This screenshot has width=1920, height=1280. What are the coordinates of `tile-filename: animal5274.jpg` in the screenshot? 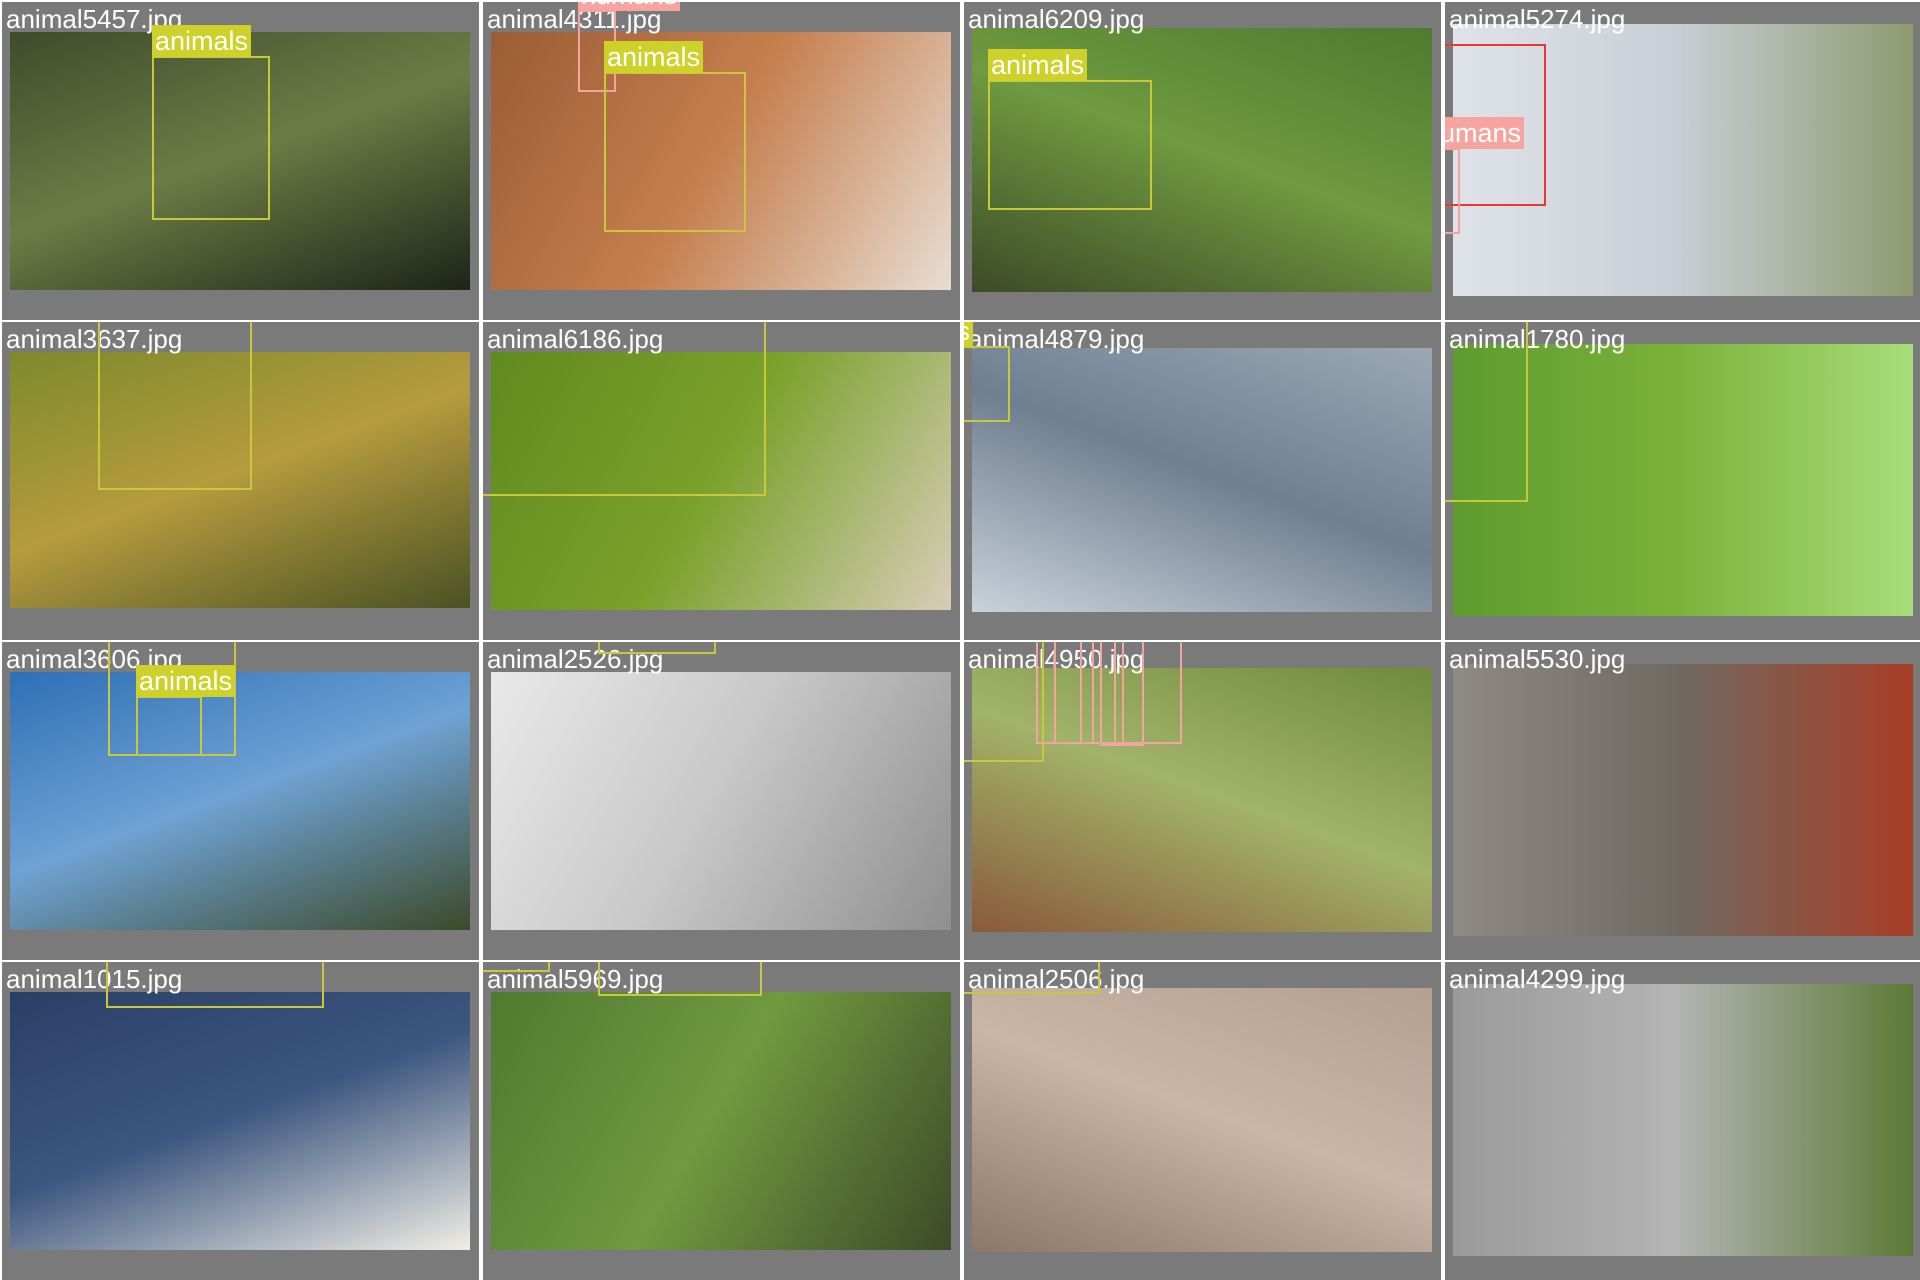 It's located at (1537, 19).